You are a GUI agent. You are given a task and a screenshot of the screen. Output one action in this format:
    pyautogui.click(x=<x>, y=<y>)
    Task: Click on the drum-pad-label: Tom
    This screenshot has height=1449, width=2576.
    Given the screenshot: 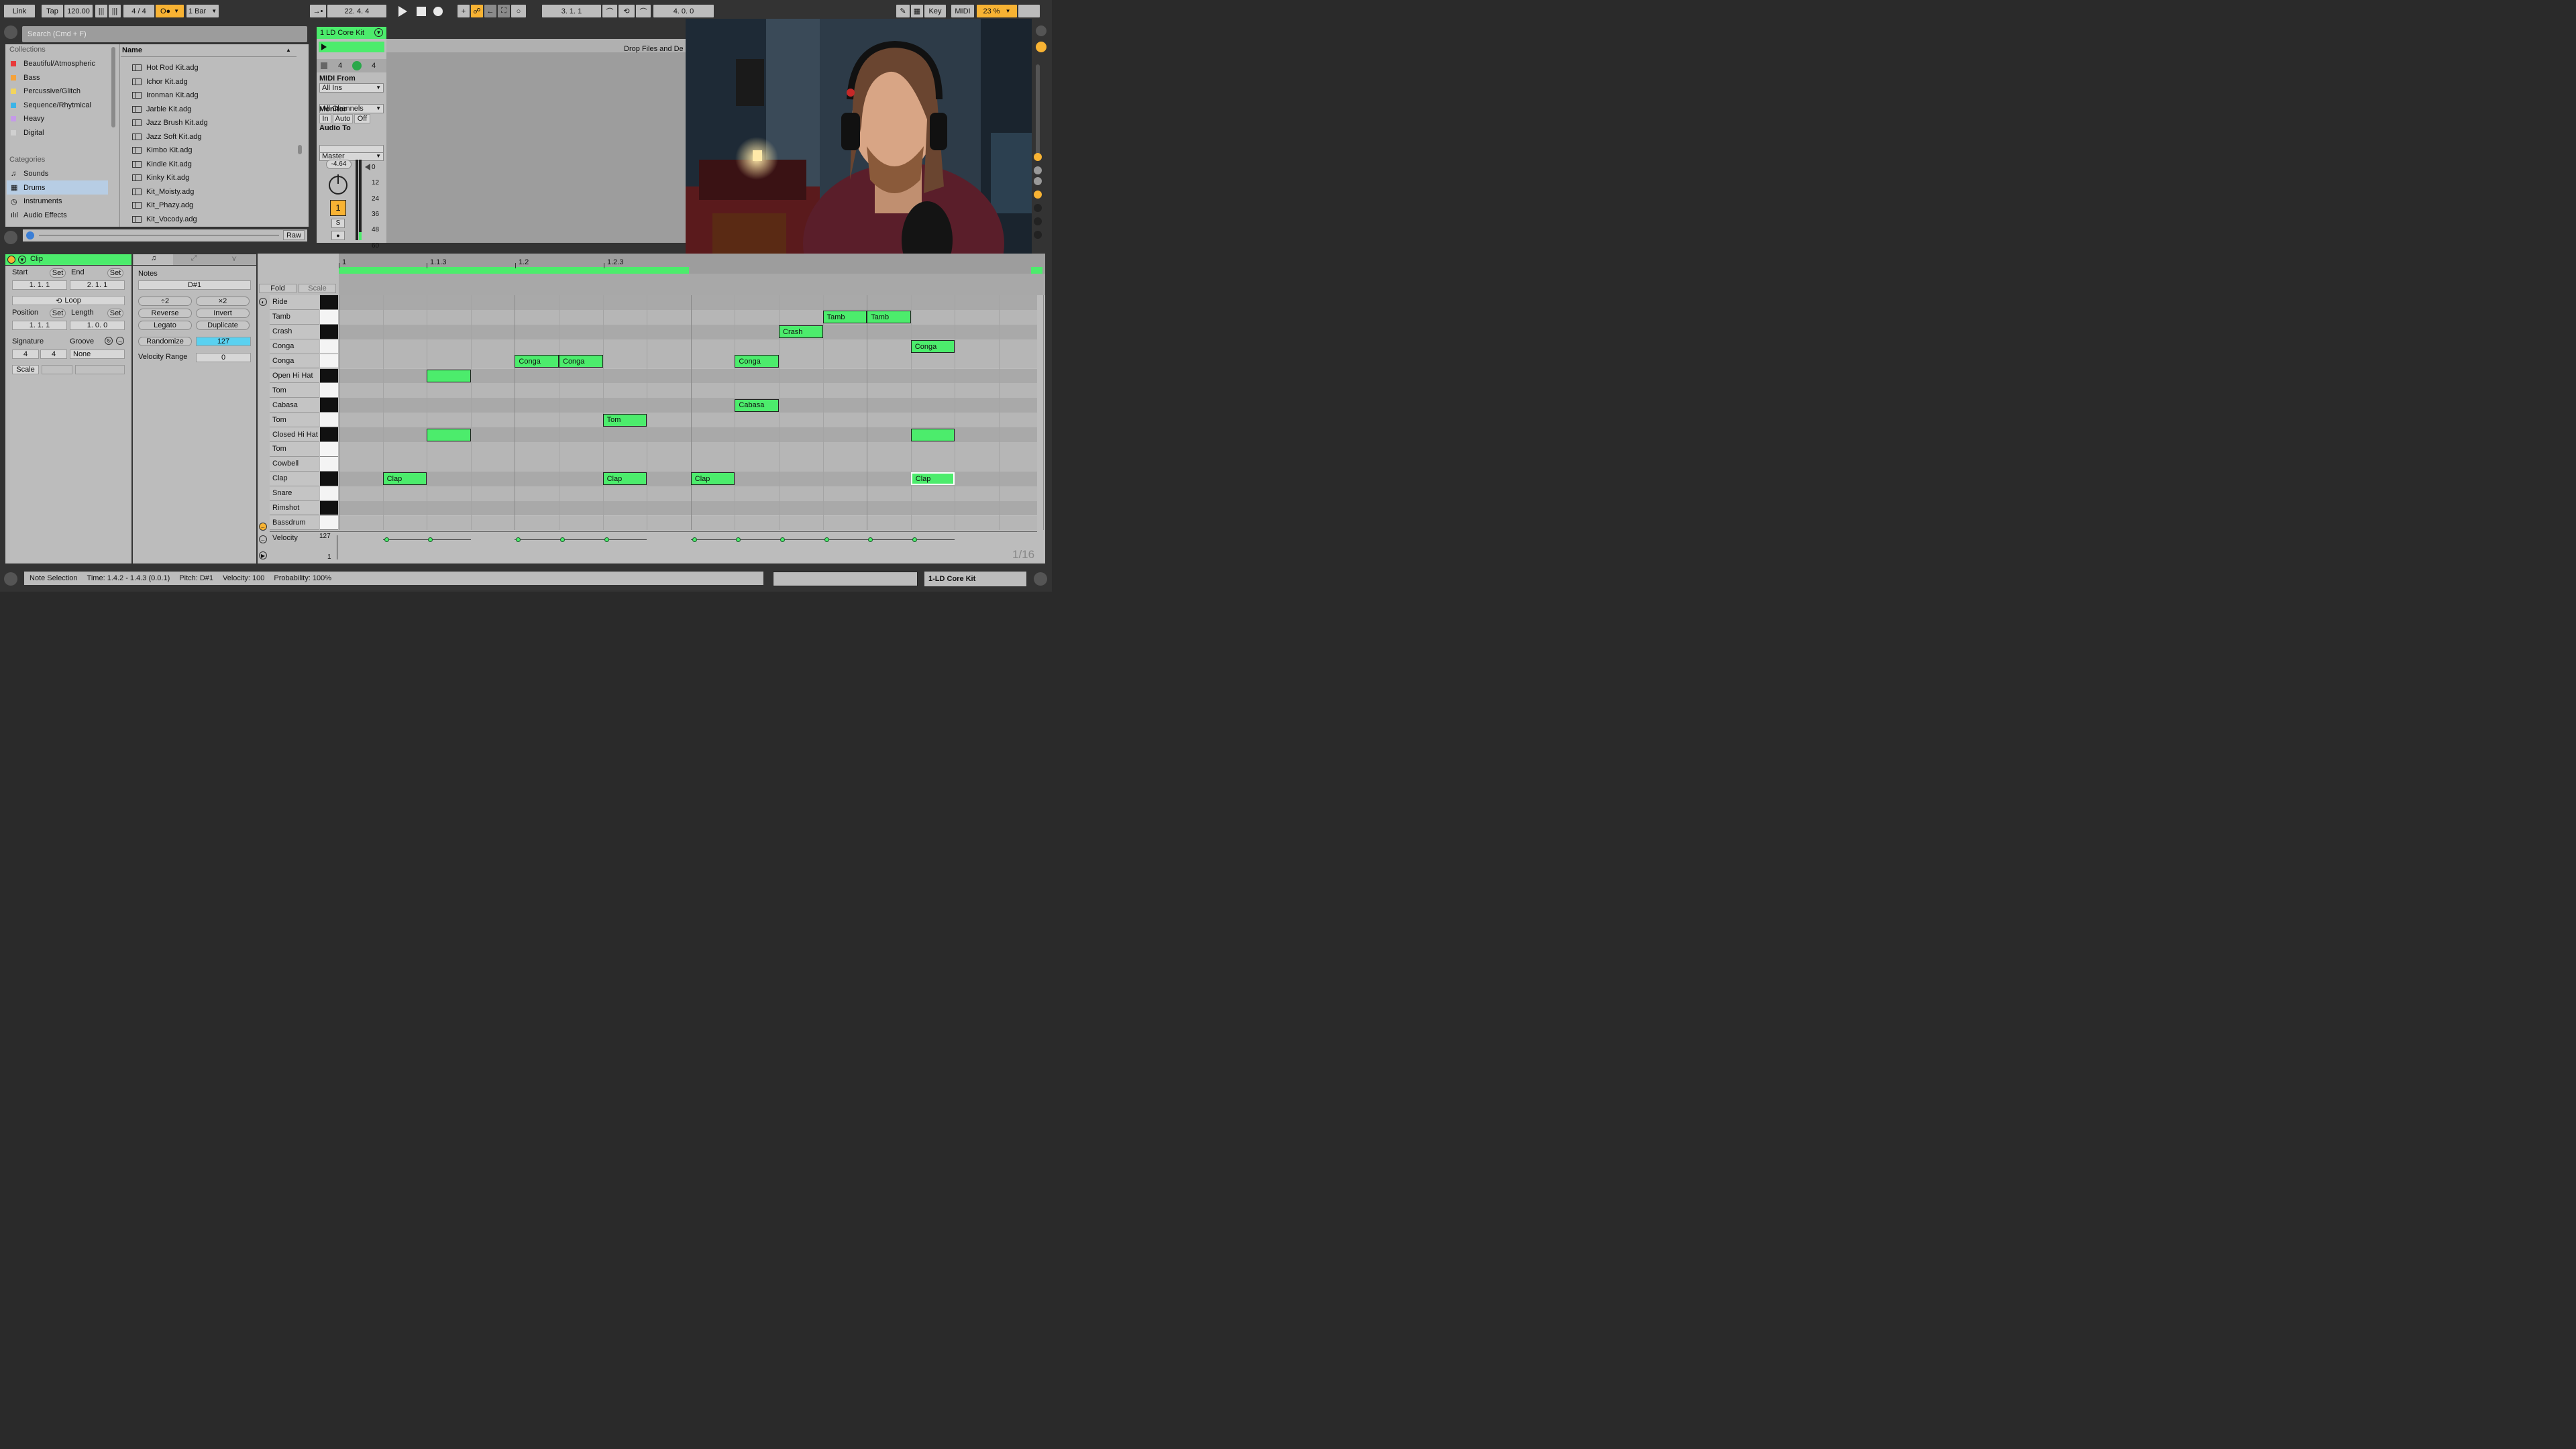 What is the action you would take?
    pyautogui.click(x=294, y=420)
    